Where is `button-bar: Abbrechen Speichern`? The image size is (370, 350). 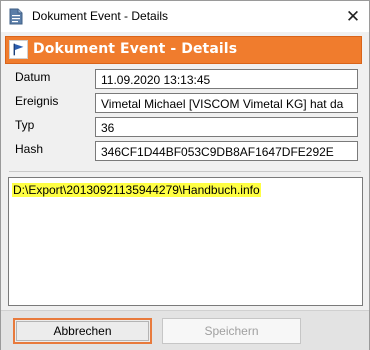 button-bar: Abbrechen Speichern is located at coordinates (185, 330).